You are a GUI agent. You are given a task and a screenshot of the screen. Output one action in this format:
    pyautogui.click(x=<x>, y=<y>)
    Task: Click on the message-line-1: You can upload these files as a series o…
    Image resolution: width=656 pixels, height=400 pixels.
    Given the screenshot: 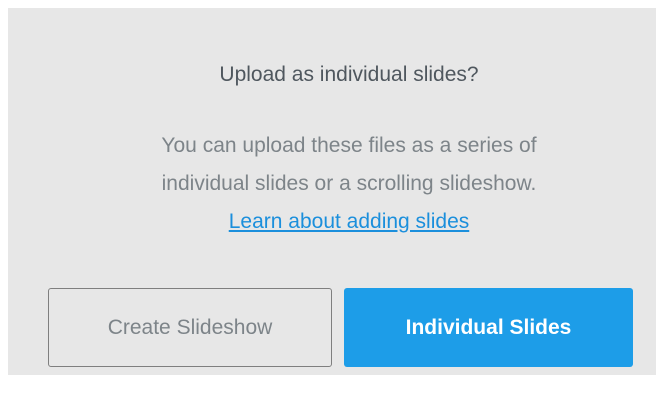 What is the action you would take?
    pyautogui.click(x=349, y=145)
    